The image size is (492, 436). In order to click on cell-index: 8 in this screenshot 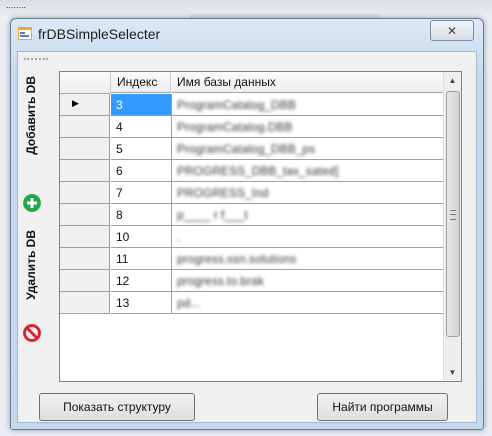, I will do `click(141, 215)`.